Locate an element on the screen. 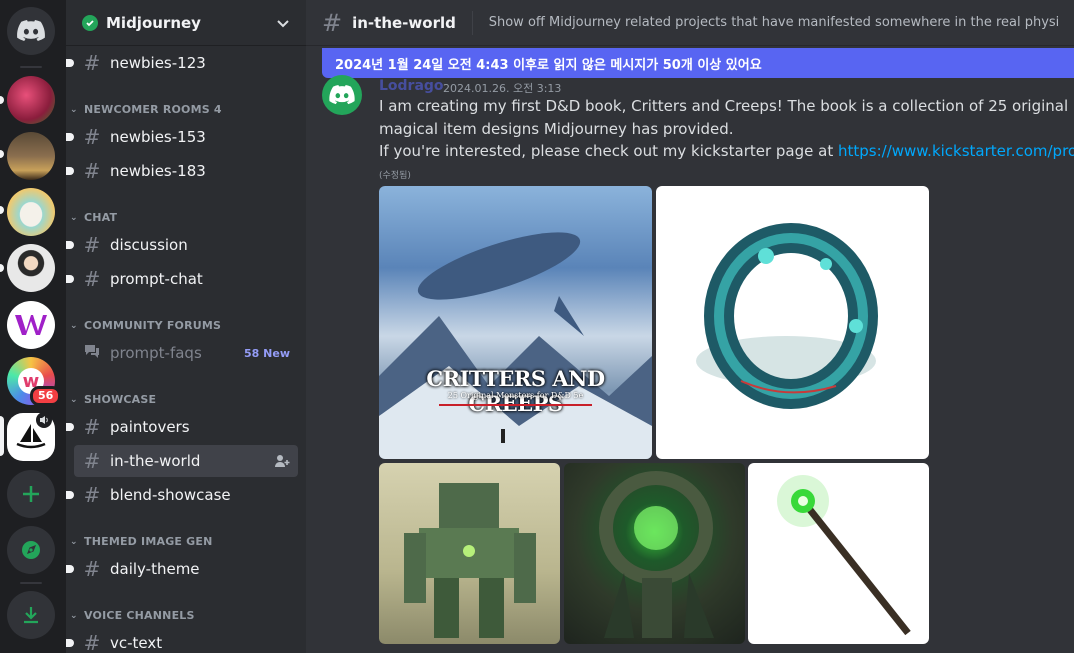 The image size is (1074, 653). avatar is located at coordinates (342, 95).